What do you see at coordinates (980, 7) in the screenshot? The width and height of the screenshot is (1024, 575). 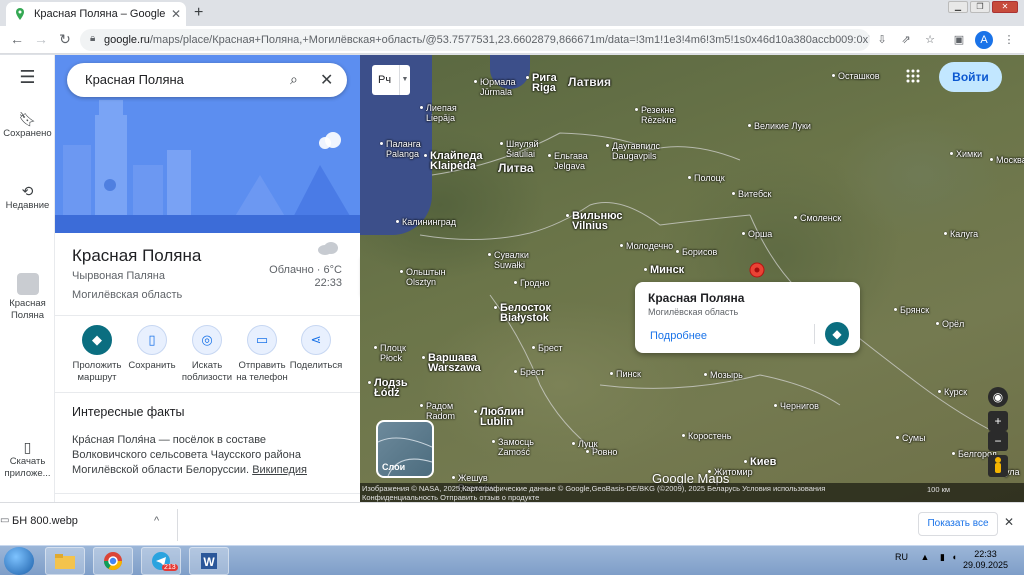 I see `restore-icon: ❐` at bounding box center [980, 7].